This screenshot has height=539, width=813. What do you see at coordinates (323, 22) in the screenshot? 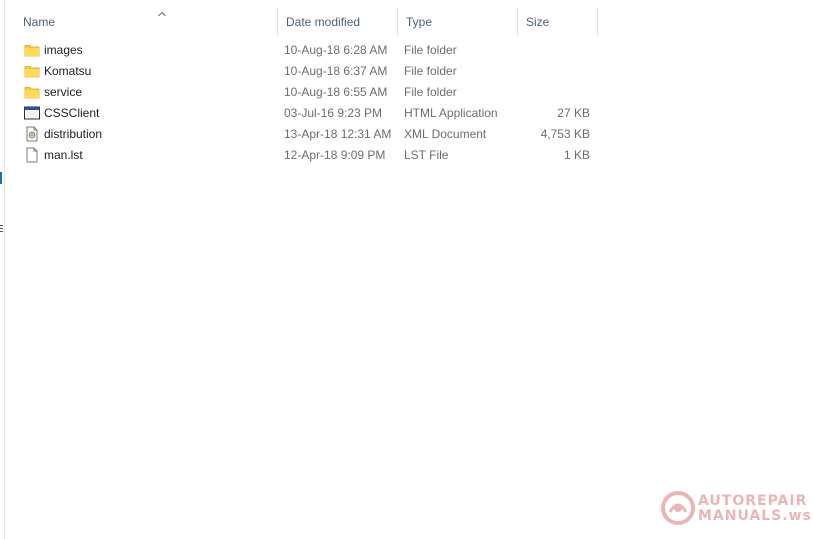
I see `column-header-date-label: Date modified` at bounding box center [323, 22].